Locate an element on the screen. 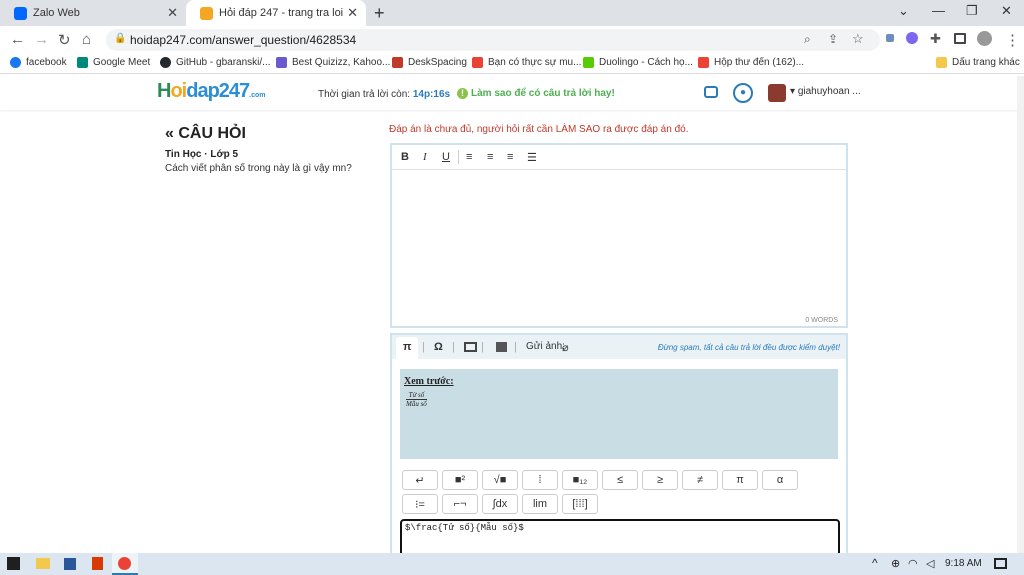 This screenshot has width=1024, height=575. menu-icon: ⋮ is located at coordinates (1012, 40).